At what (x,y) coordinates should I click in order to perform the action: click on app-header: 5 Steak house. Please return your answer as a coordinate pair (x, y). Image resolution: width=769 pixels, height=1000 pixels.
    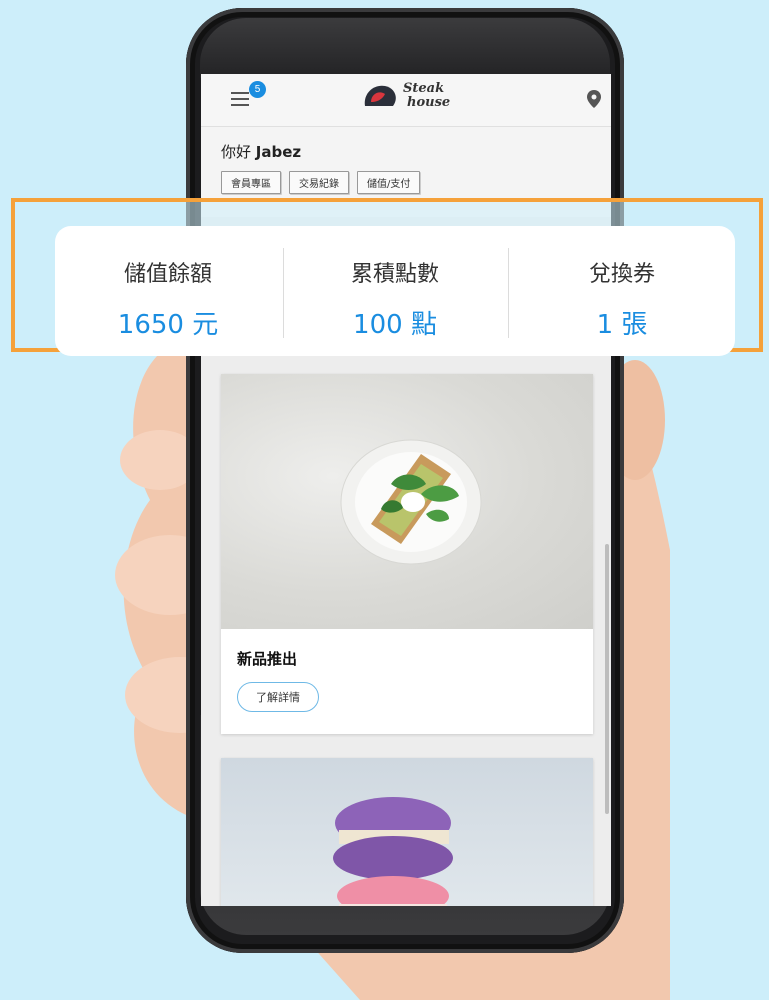
    Looking at the image, I should click on (406, 100).